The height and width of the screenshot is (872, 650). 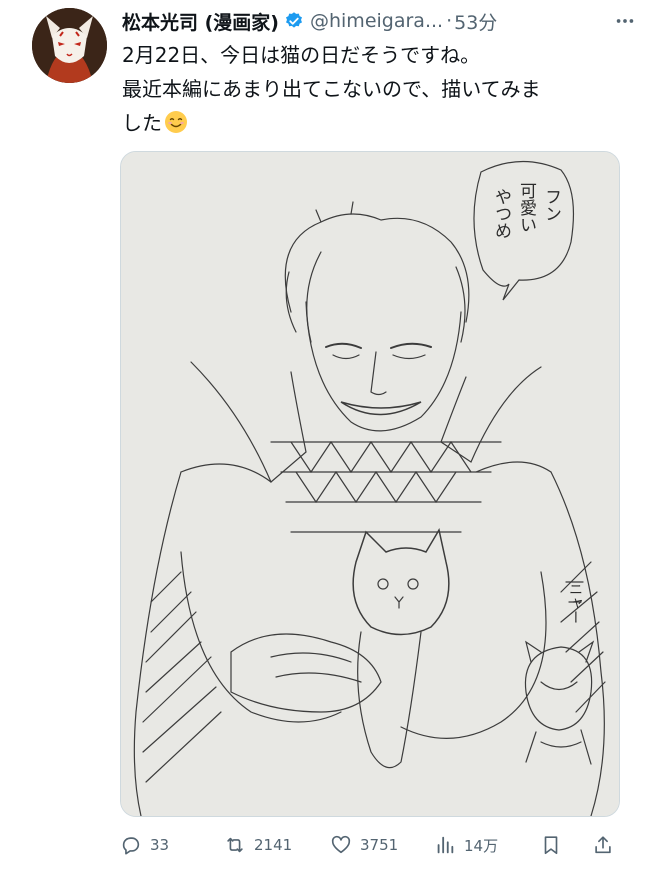 What do you see at coordinates (481, 845) in the screenshot?
I see `view-count: 14万` at bounding box center [481, 845].